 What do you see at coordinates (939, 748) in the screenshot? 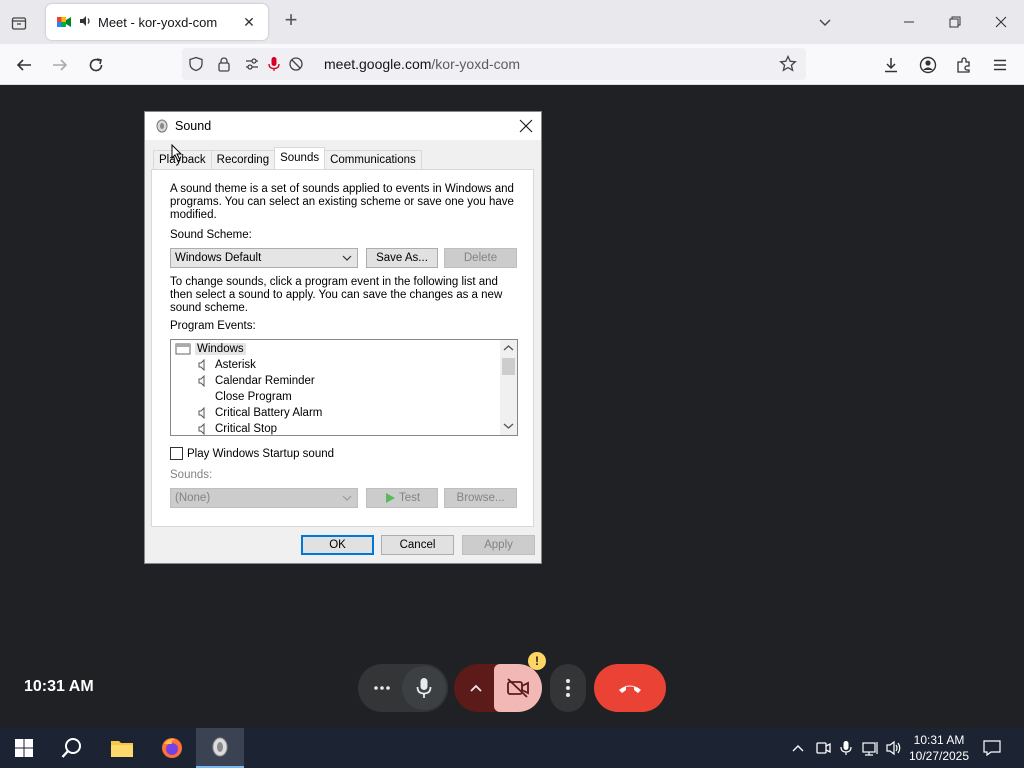
I see `taskbar-clock: 10:31 AM 10/27/2025` at bounding box center [939, 748].